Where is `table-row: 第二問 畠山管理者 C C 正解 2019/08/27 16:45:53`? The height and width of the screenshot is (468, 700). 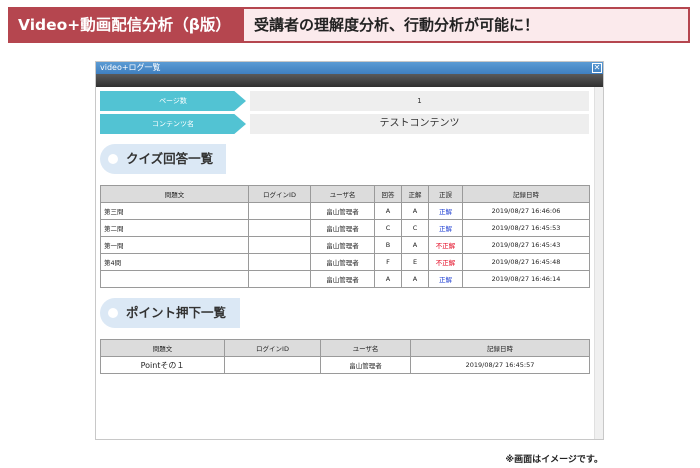 table-row: 第二問 畠山管理者 C C 正解 2019/08/27 16:45:53 is located at coordinates (345, 228).